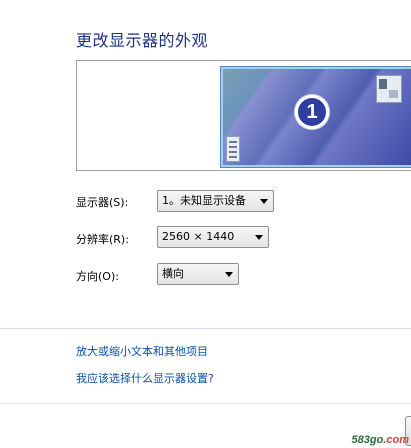  What do you see at coordinates (142, 351) in the screenshot?
I see `text-size-link: 放大或缩小文本和其他项目` at bounding box center [142, 351].